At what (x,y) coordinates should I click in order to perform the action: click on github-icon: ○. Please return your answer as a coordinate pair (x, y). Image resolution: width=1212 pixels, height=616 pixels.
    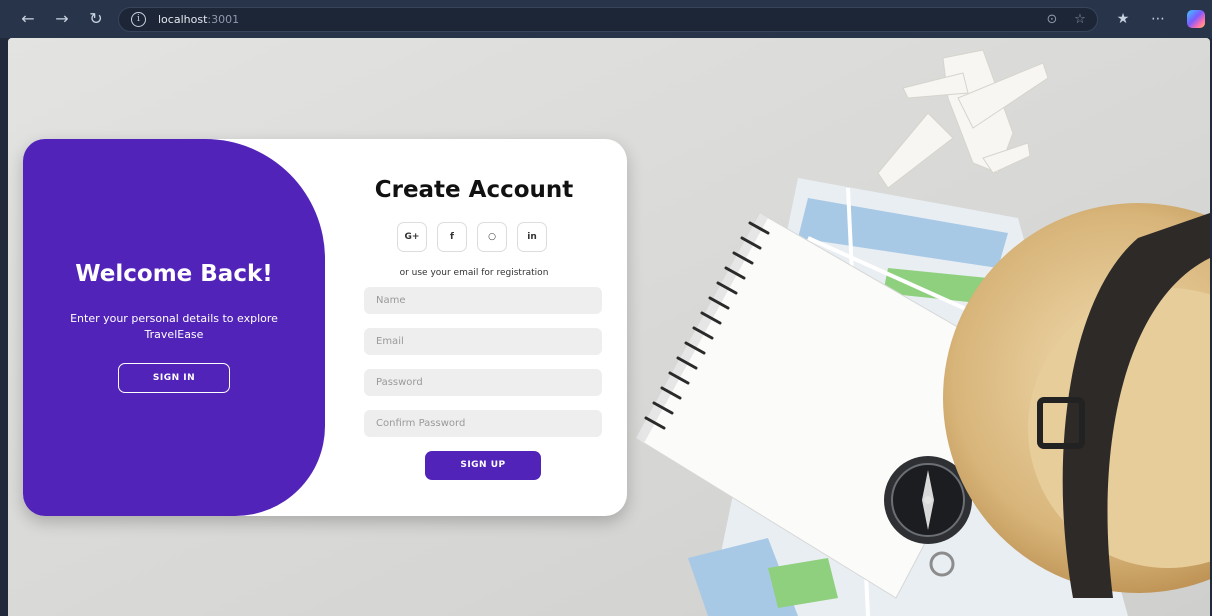
    Looking at the image, I should click on (492, 237).